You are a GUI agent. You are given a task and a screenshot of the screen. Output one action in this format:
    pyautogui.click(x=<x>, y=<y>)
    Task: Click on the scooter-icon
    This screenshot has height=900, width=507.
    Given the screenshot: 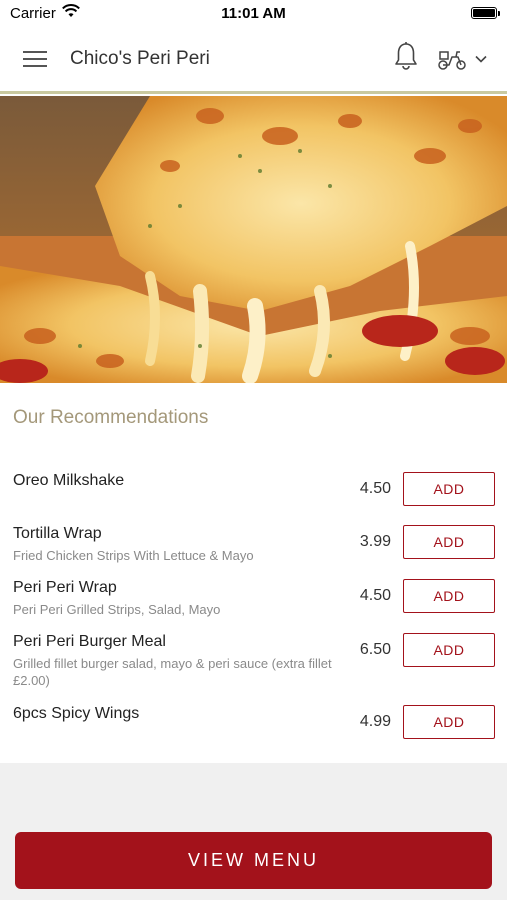 What is the action you would take?
    pyautogui.click(x=452, y=60)
    